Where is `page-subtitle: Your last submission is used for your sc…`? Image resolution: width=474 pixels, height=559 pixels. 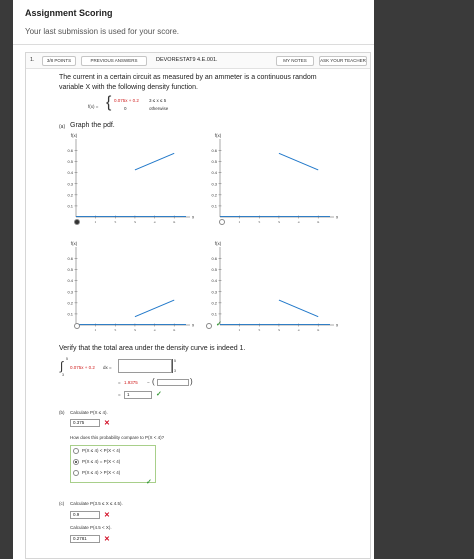 page-subtitle: Your last submission is used for your sc… is located at coordinates (102, 31).